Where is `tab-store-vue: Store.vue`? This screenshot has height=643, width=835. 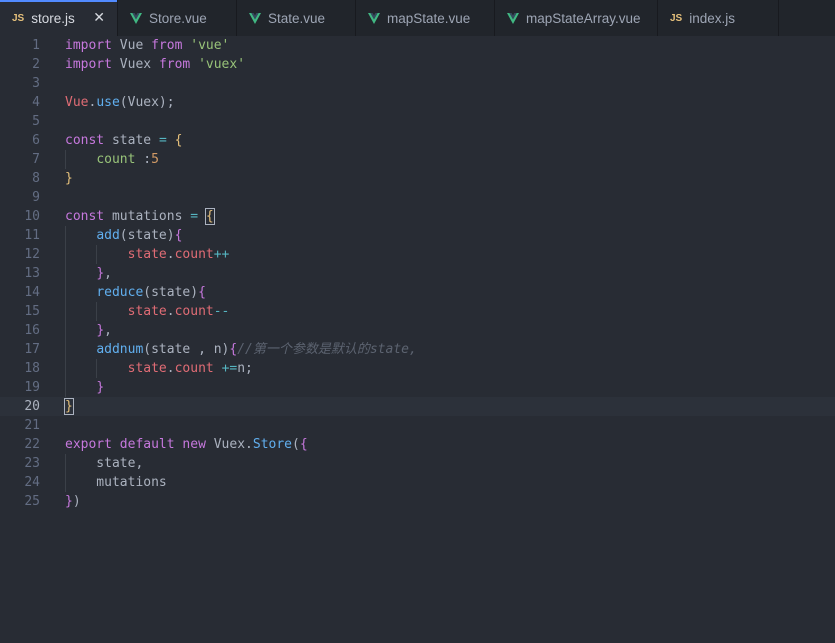
tab-store-vue: Store.vue is located at coordinates (177, 18).